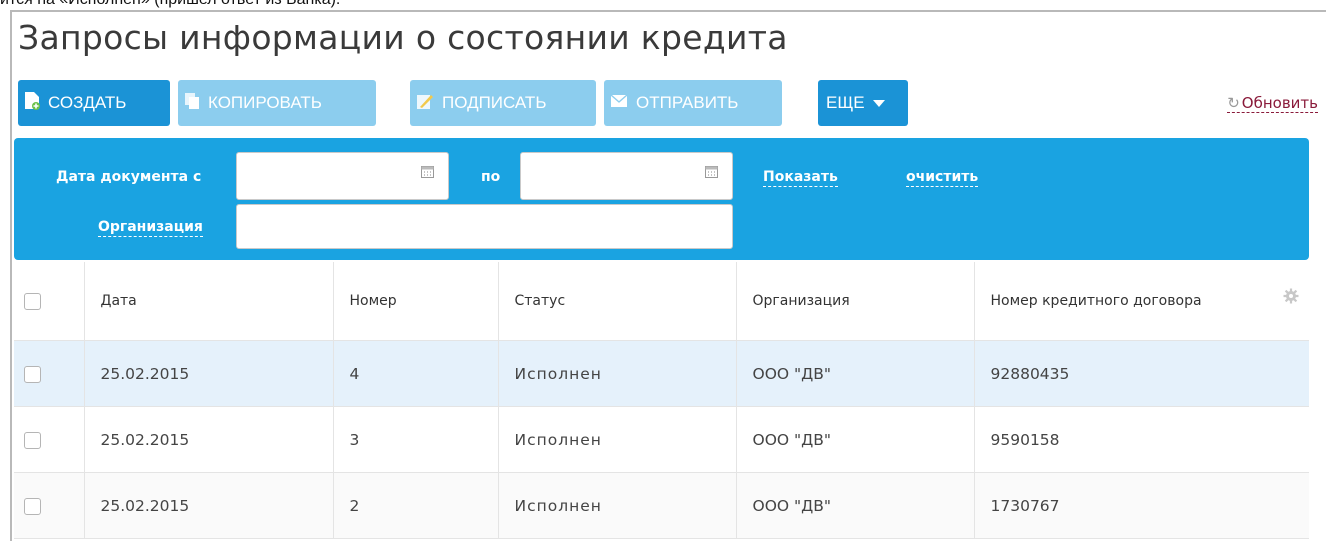 The height and width of the screenshot is (541, 1326). What do you see at coordinates (129, 177) in the screenshot?
I see `date-from-label: Дата документа с` at bounding box center [129, 177].